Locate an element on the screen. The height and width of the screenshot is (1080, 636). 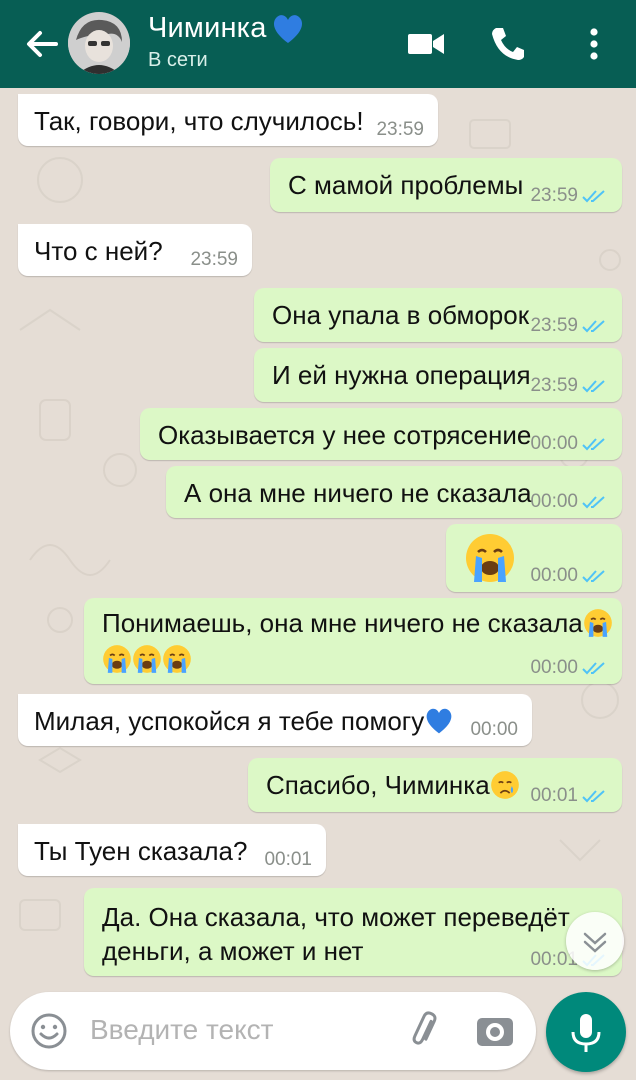
phone-icon is located at coordinates (508, 44).